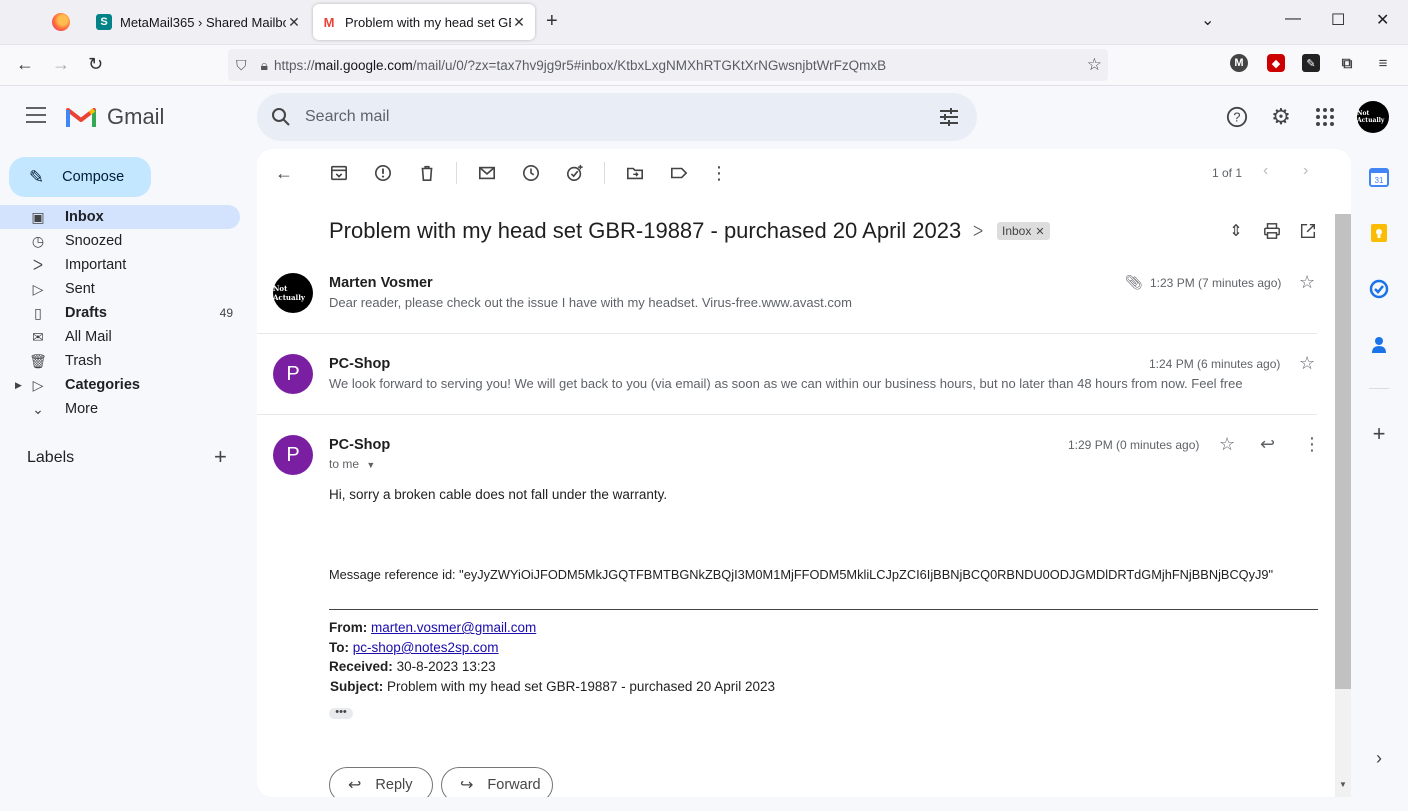 Image resolution: width=1408 pixels, height=811 pixels. Describe the element at coordinates (1379, 345) in the screenshot. I see `contacts-icon` at that location.